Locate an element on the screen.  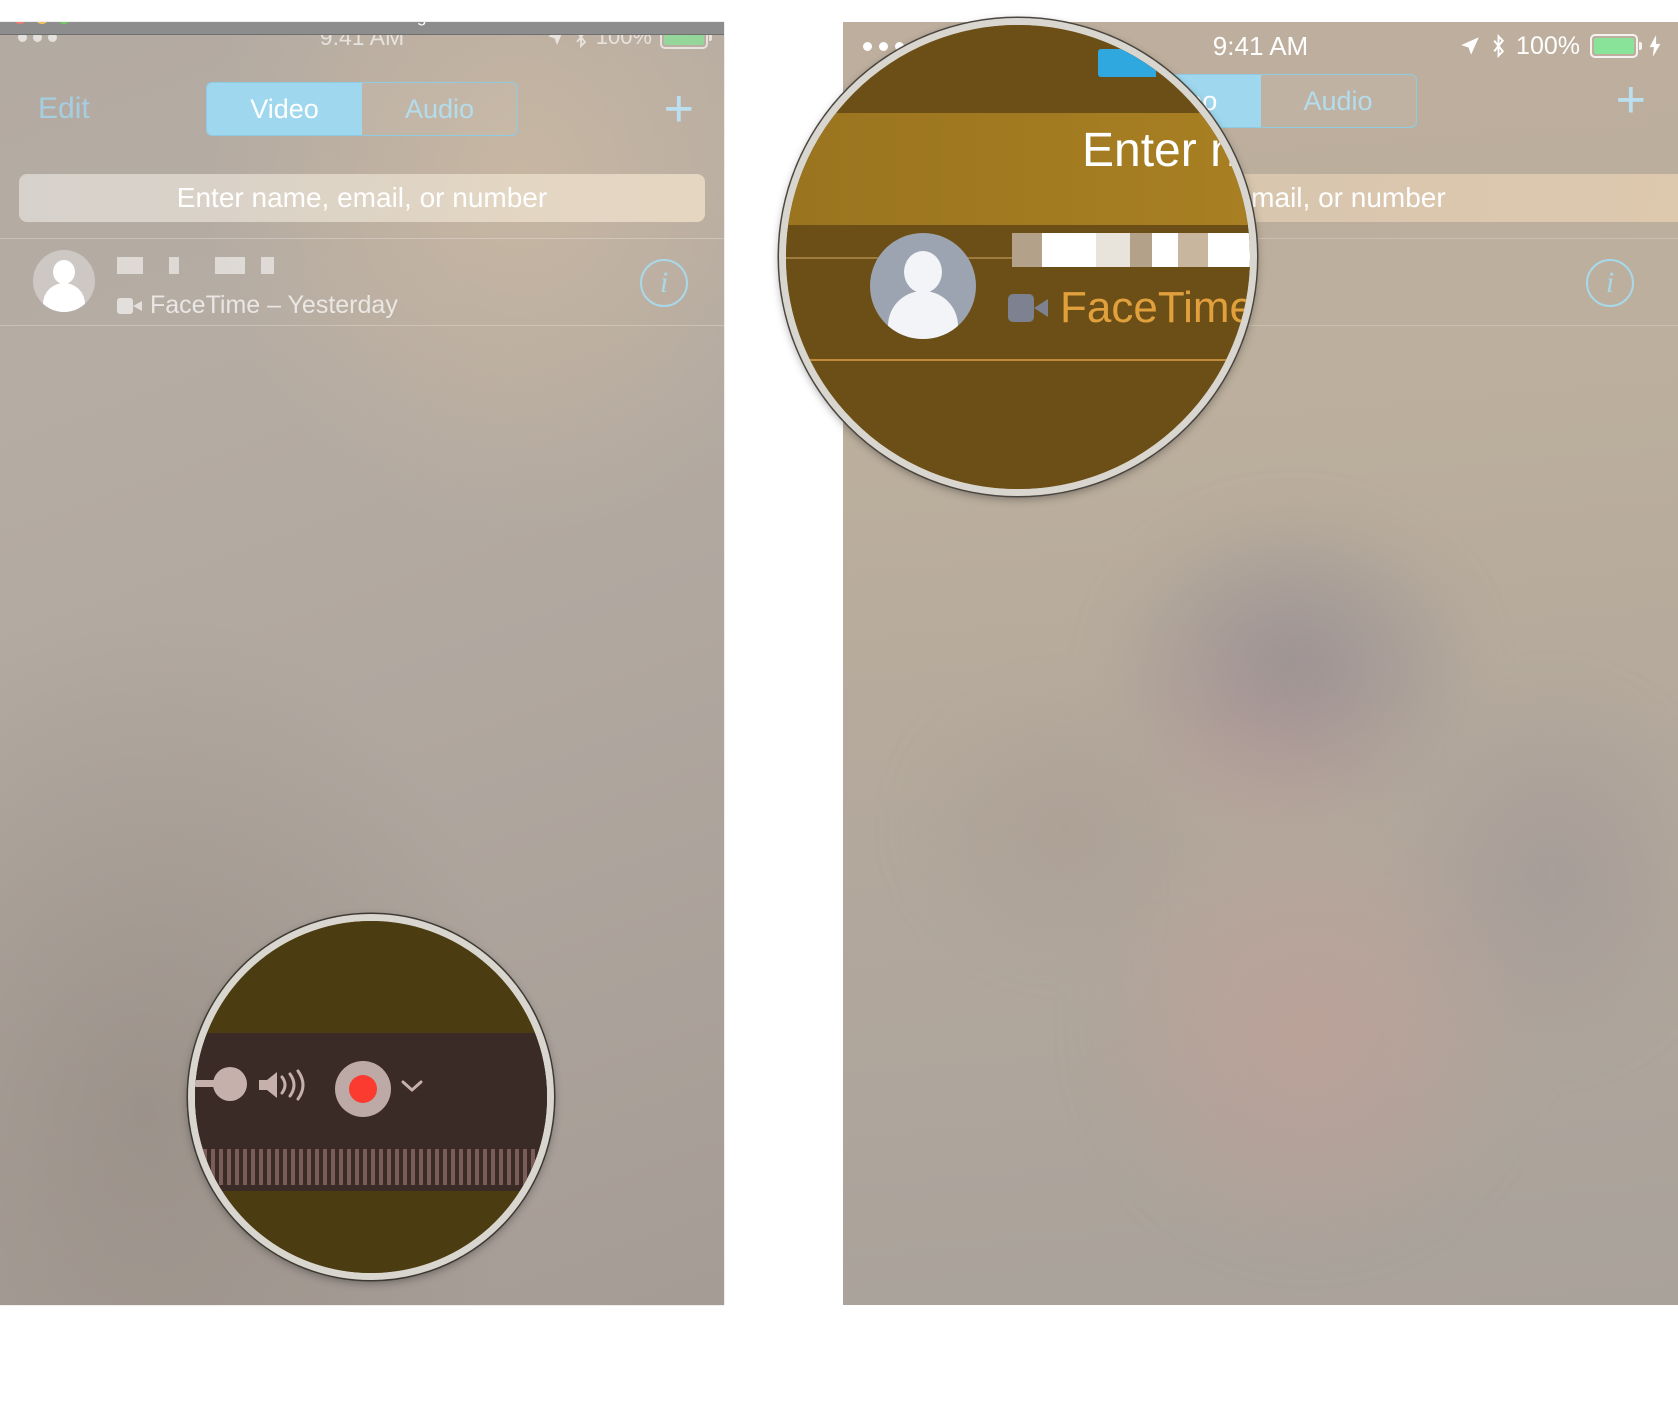
contact-subtitle: FaceTime – Yest is located at coordinates (1131, 308).